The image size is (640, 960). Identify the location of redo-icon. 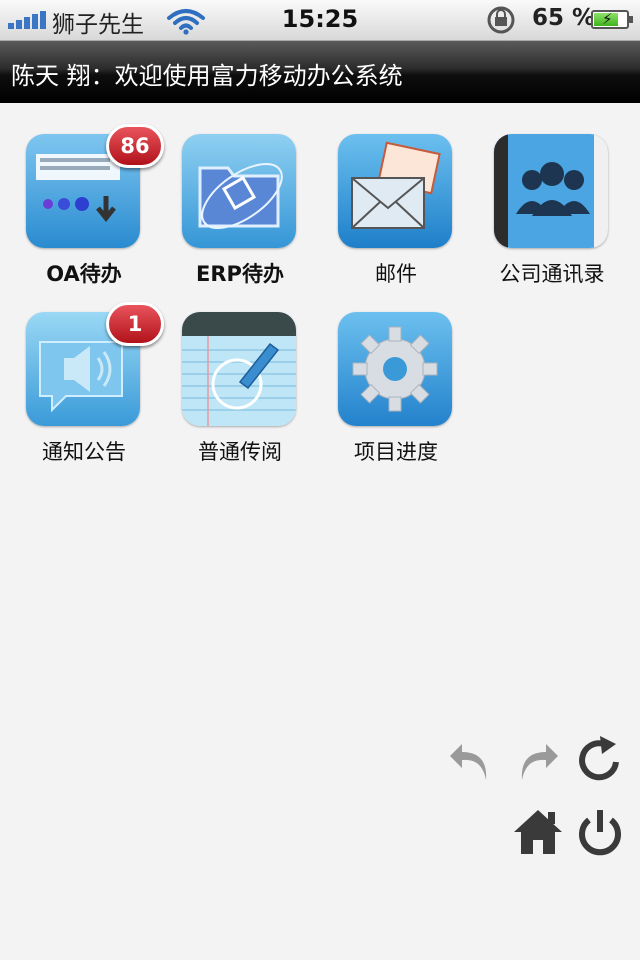
(536, 760).